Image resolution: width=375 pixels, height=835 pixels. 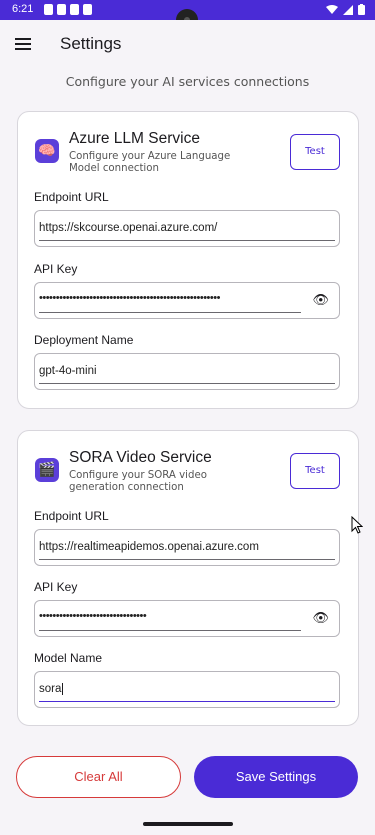 What do you see at coordinates (63, 689) in the screenshot?
I see `text-caret` at bounding box center [63, 689].